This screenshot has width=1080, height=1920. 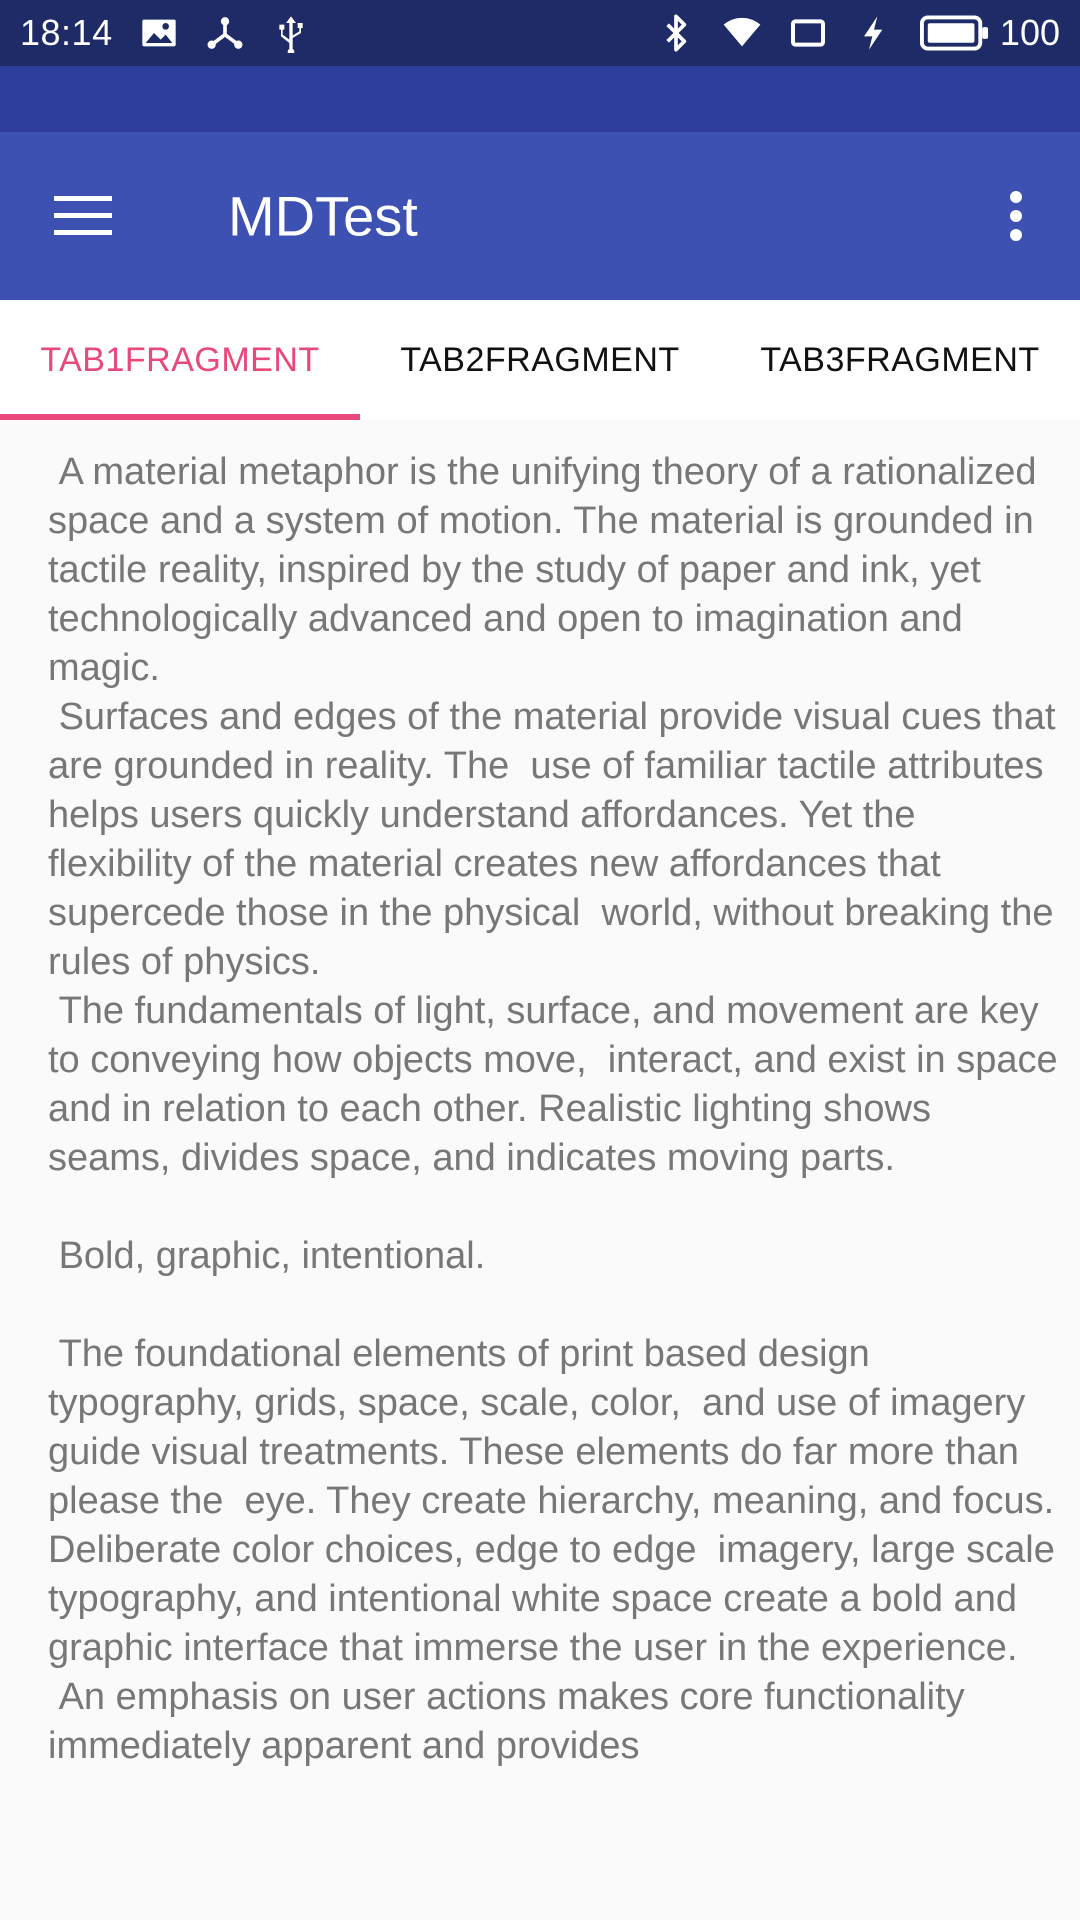 I want to click on more-vert-icon, so click(x=1016, y=216).